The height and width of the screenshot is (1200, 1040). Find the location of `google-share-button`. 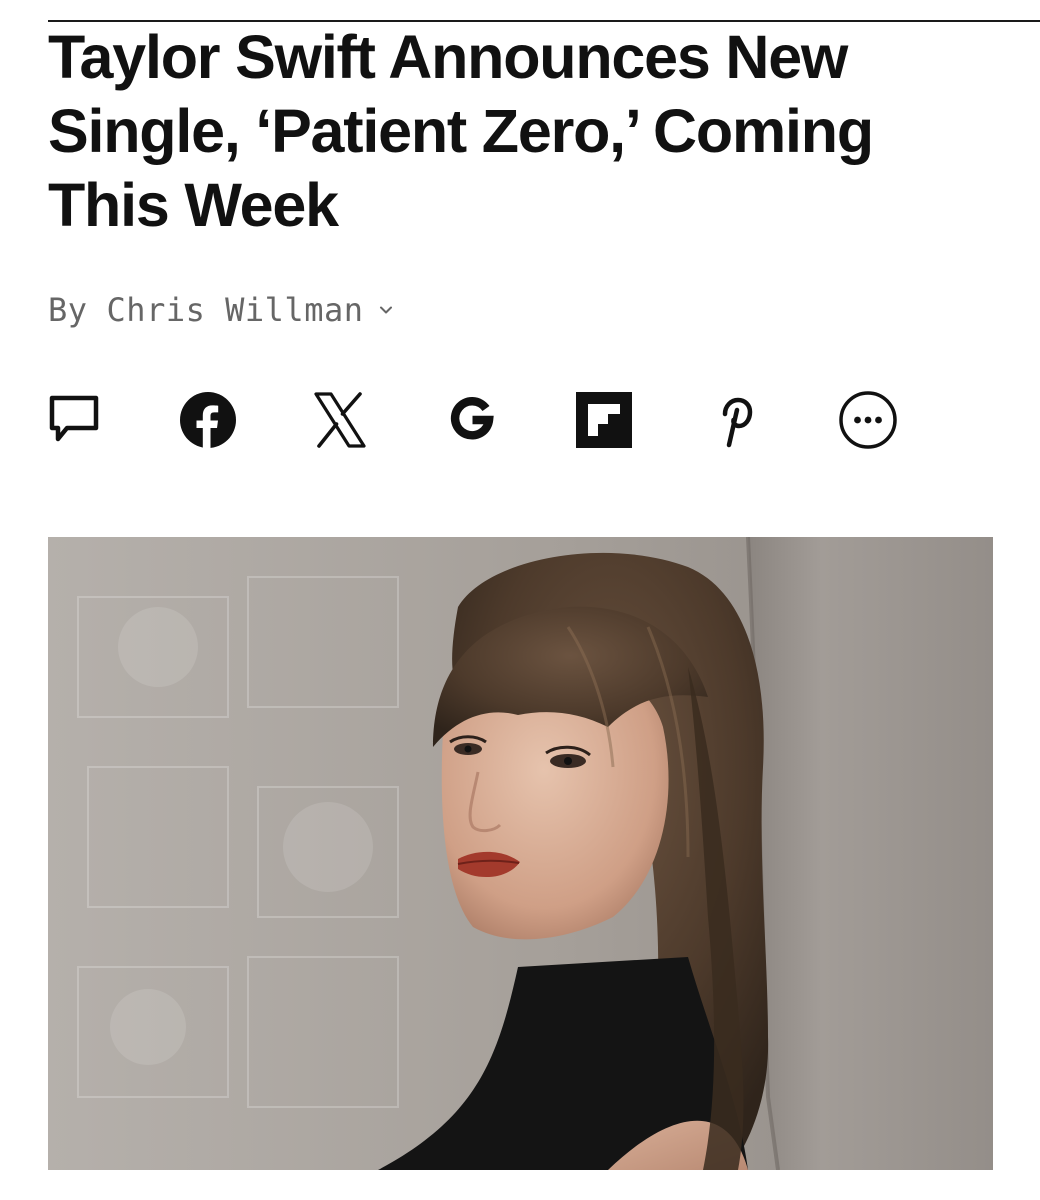

google-share-button is located at coordinates (472, 422).